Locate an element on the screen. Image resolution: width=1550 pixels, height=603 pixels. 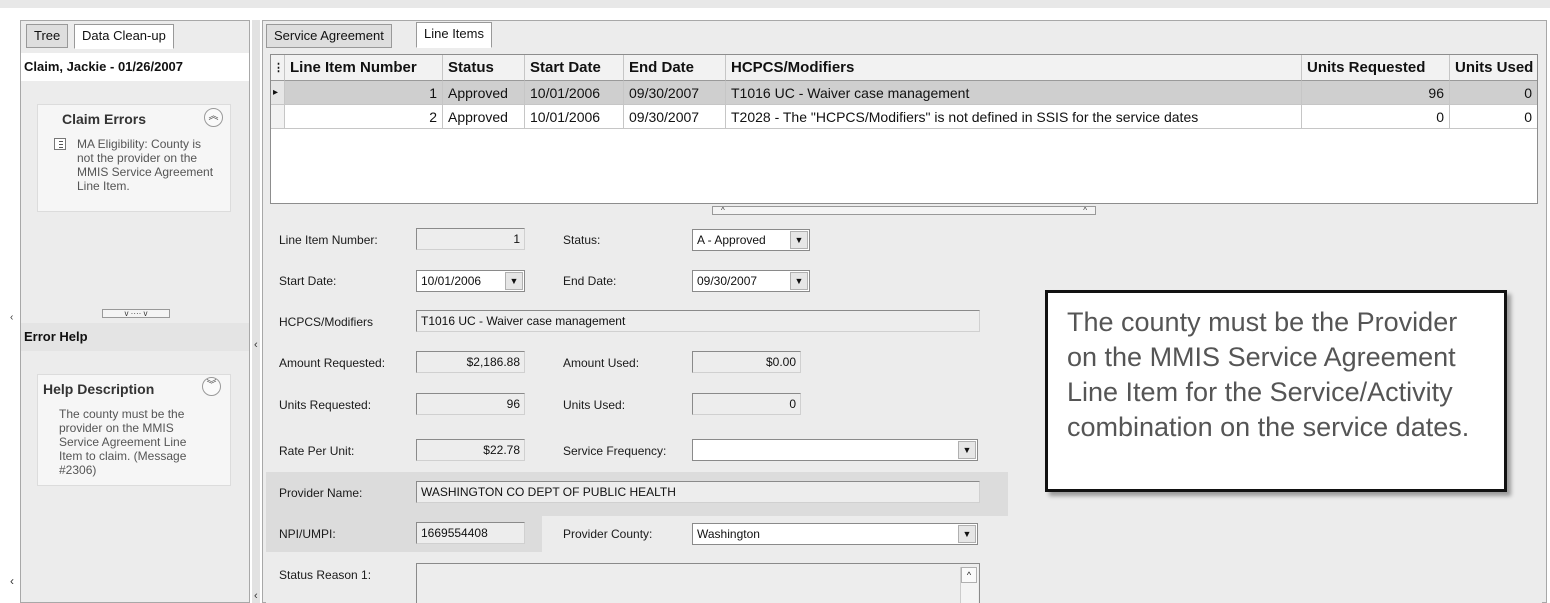
npi-field: 1669554408 is located at coordinates (470, 533).